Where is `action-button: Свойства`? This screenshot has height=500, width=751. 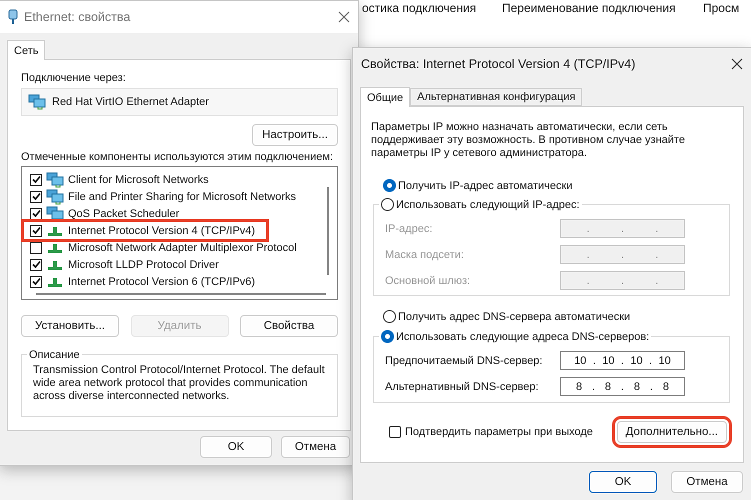 action-button: Свойства is located at coordinates (289, 326).